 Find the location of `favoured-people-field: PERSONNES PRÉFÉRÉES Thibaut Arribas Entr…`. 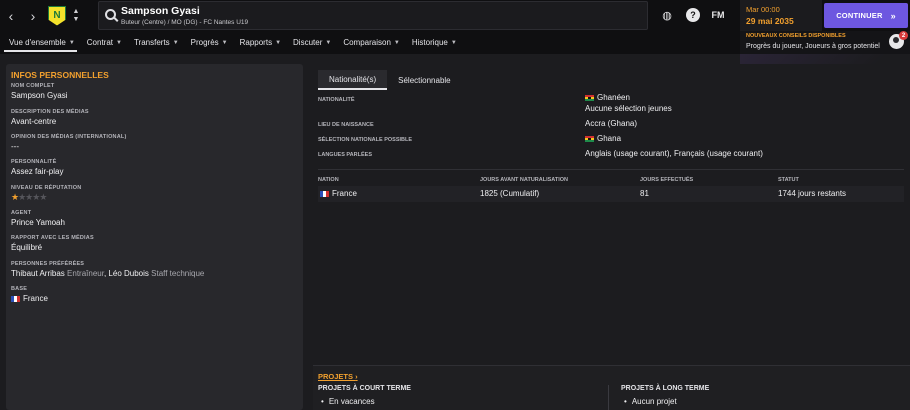

favoured-people-field: PERSONNES PRÉFÉRÉES Thibaut Arribas Entr… is located at coordinates (108, 269).